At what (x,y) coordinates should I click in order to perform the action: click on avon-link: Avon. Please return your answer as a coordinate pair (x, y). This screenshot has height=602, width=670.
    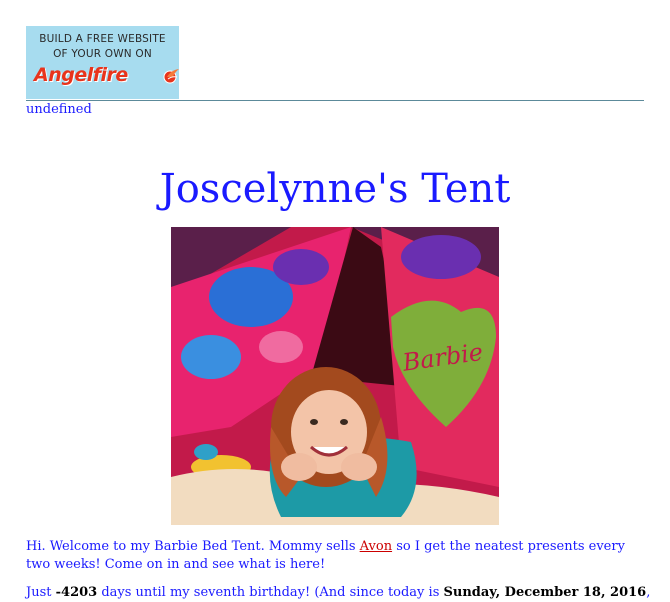
    Looking at the image, I should click on (376, 546).